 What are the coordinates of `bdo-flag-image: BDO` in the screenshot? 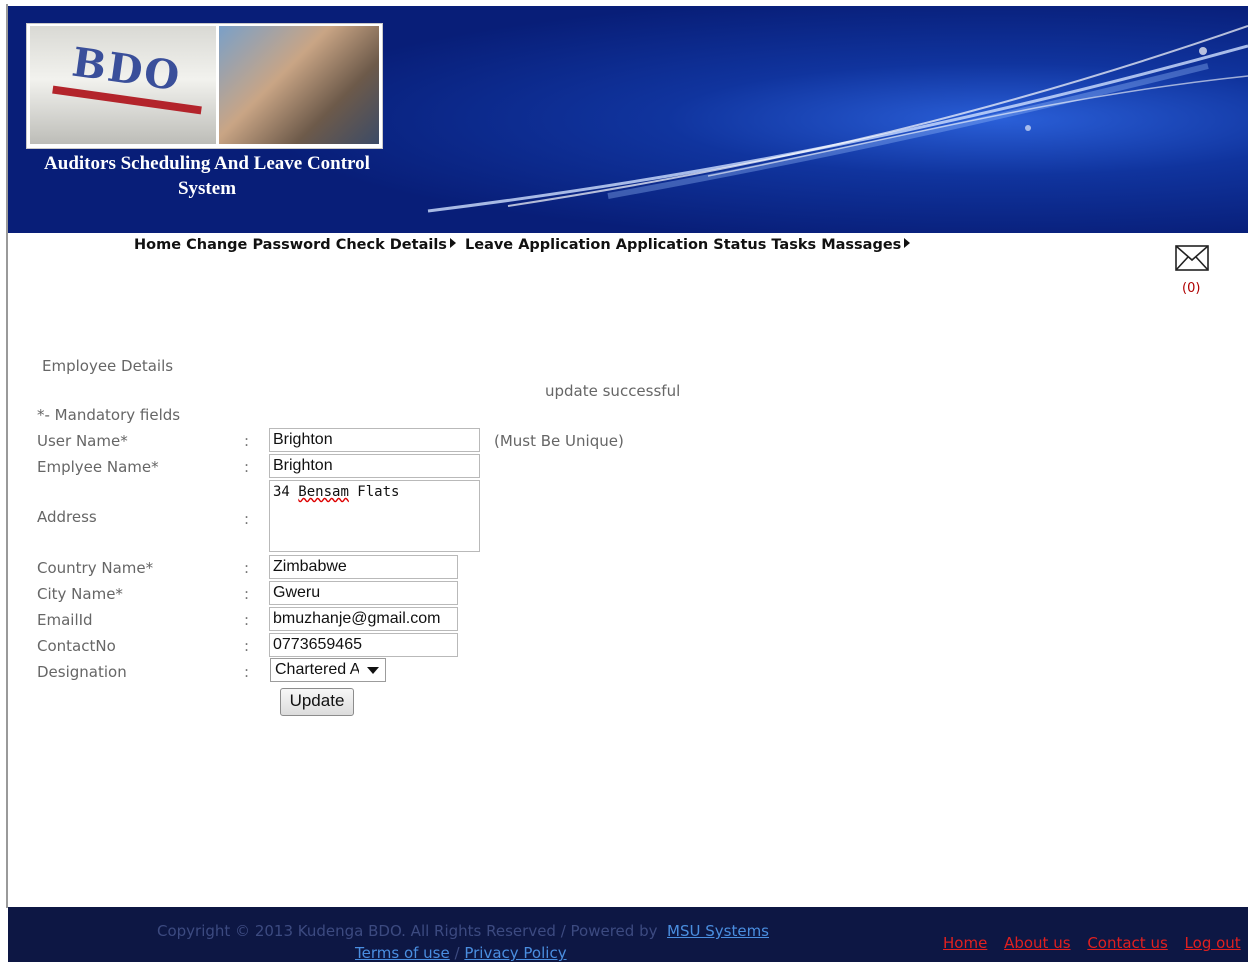 It's located at (123, 85).